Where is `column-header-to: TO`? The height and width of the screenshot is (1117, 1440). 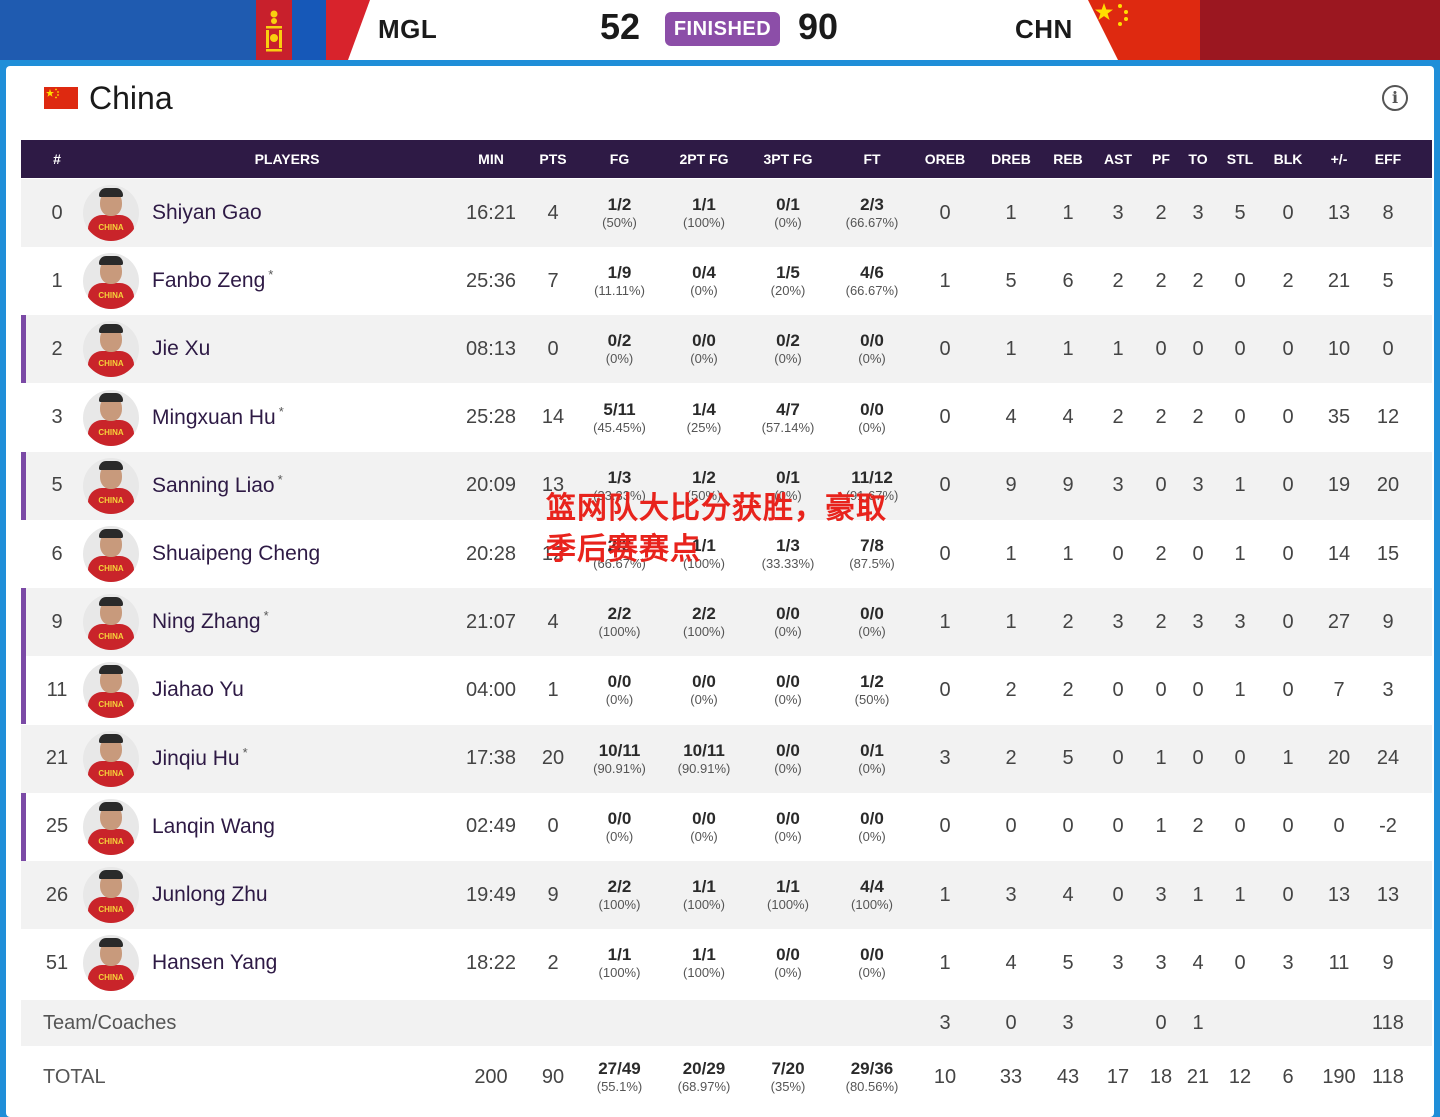 column-header-to: TO is located at coordinates (1198, 159).